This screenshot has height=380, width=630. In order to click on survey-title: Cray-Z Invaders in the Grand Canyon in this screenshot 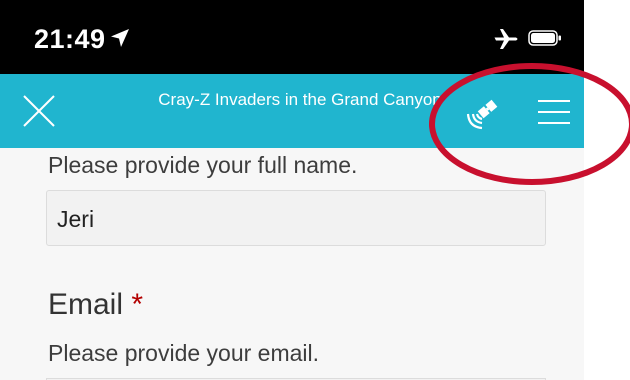, I will do `click(300, 99)`.